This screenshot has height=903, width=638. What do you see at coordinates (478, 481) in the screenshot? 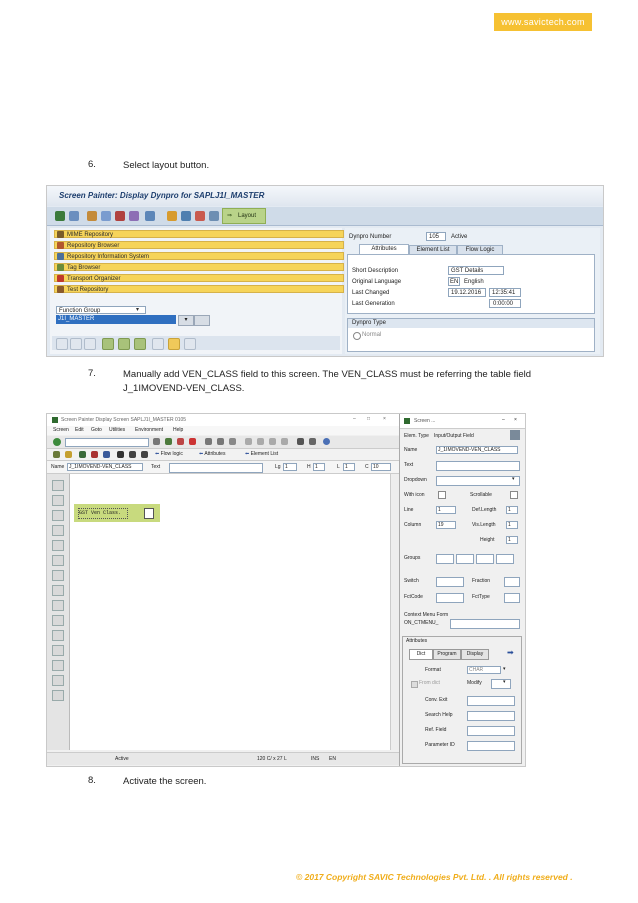
I see `dropdown-field` at bounding box center [478, 481].